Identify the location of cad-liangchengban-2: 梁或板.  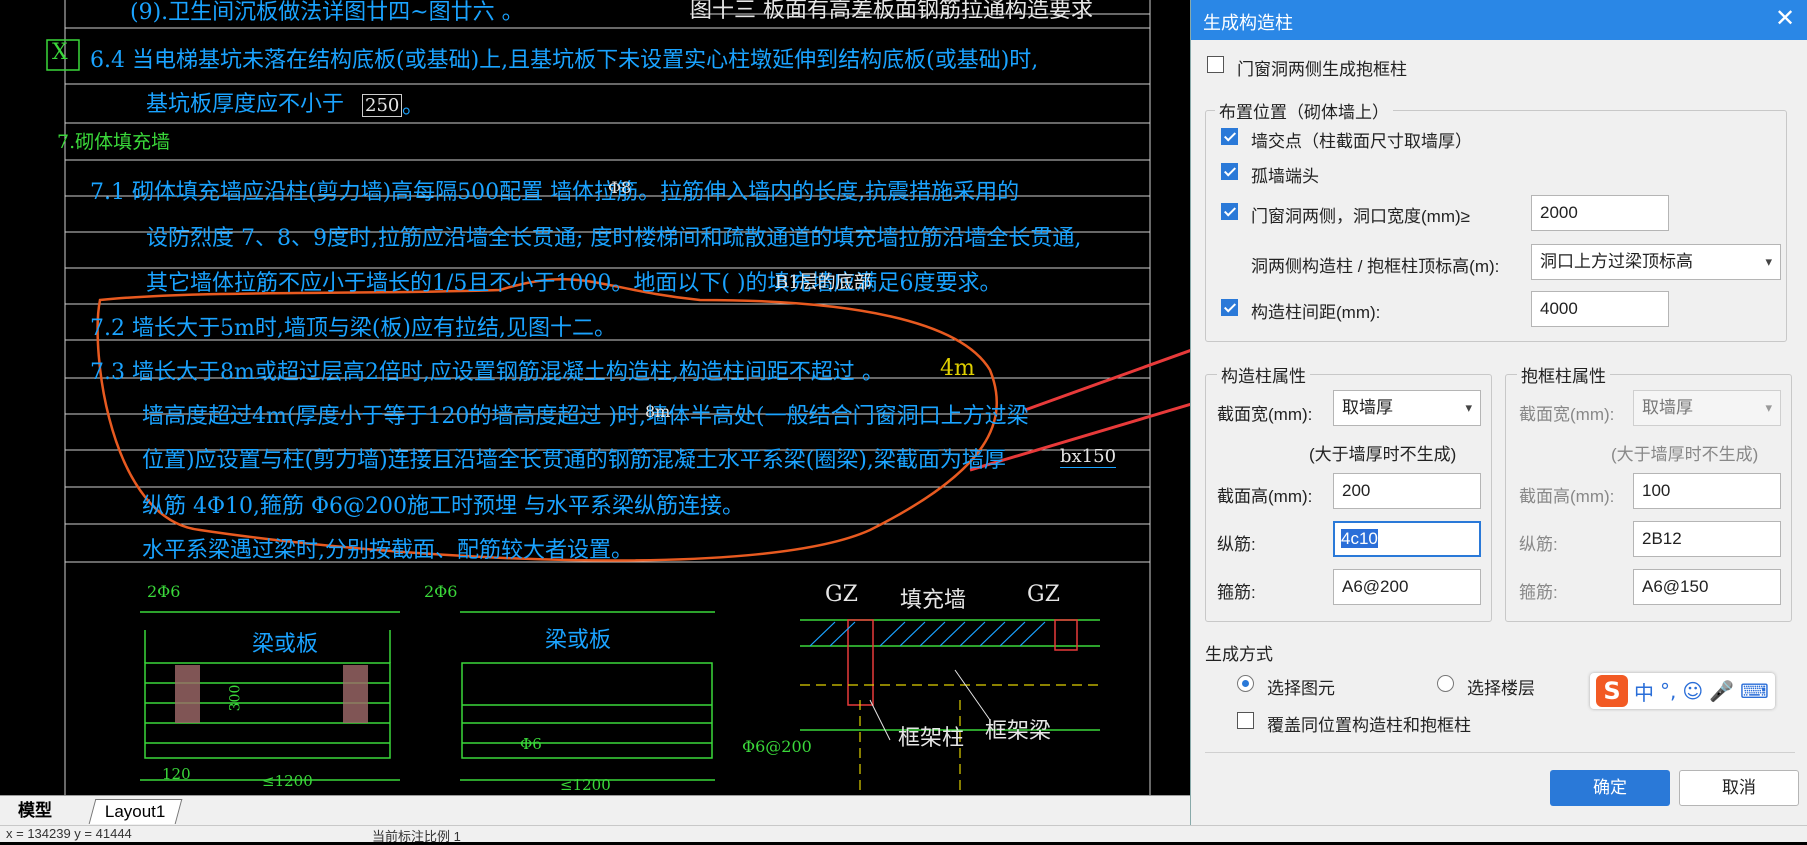
(578, 640).